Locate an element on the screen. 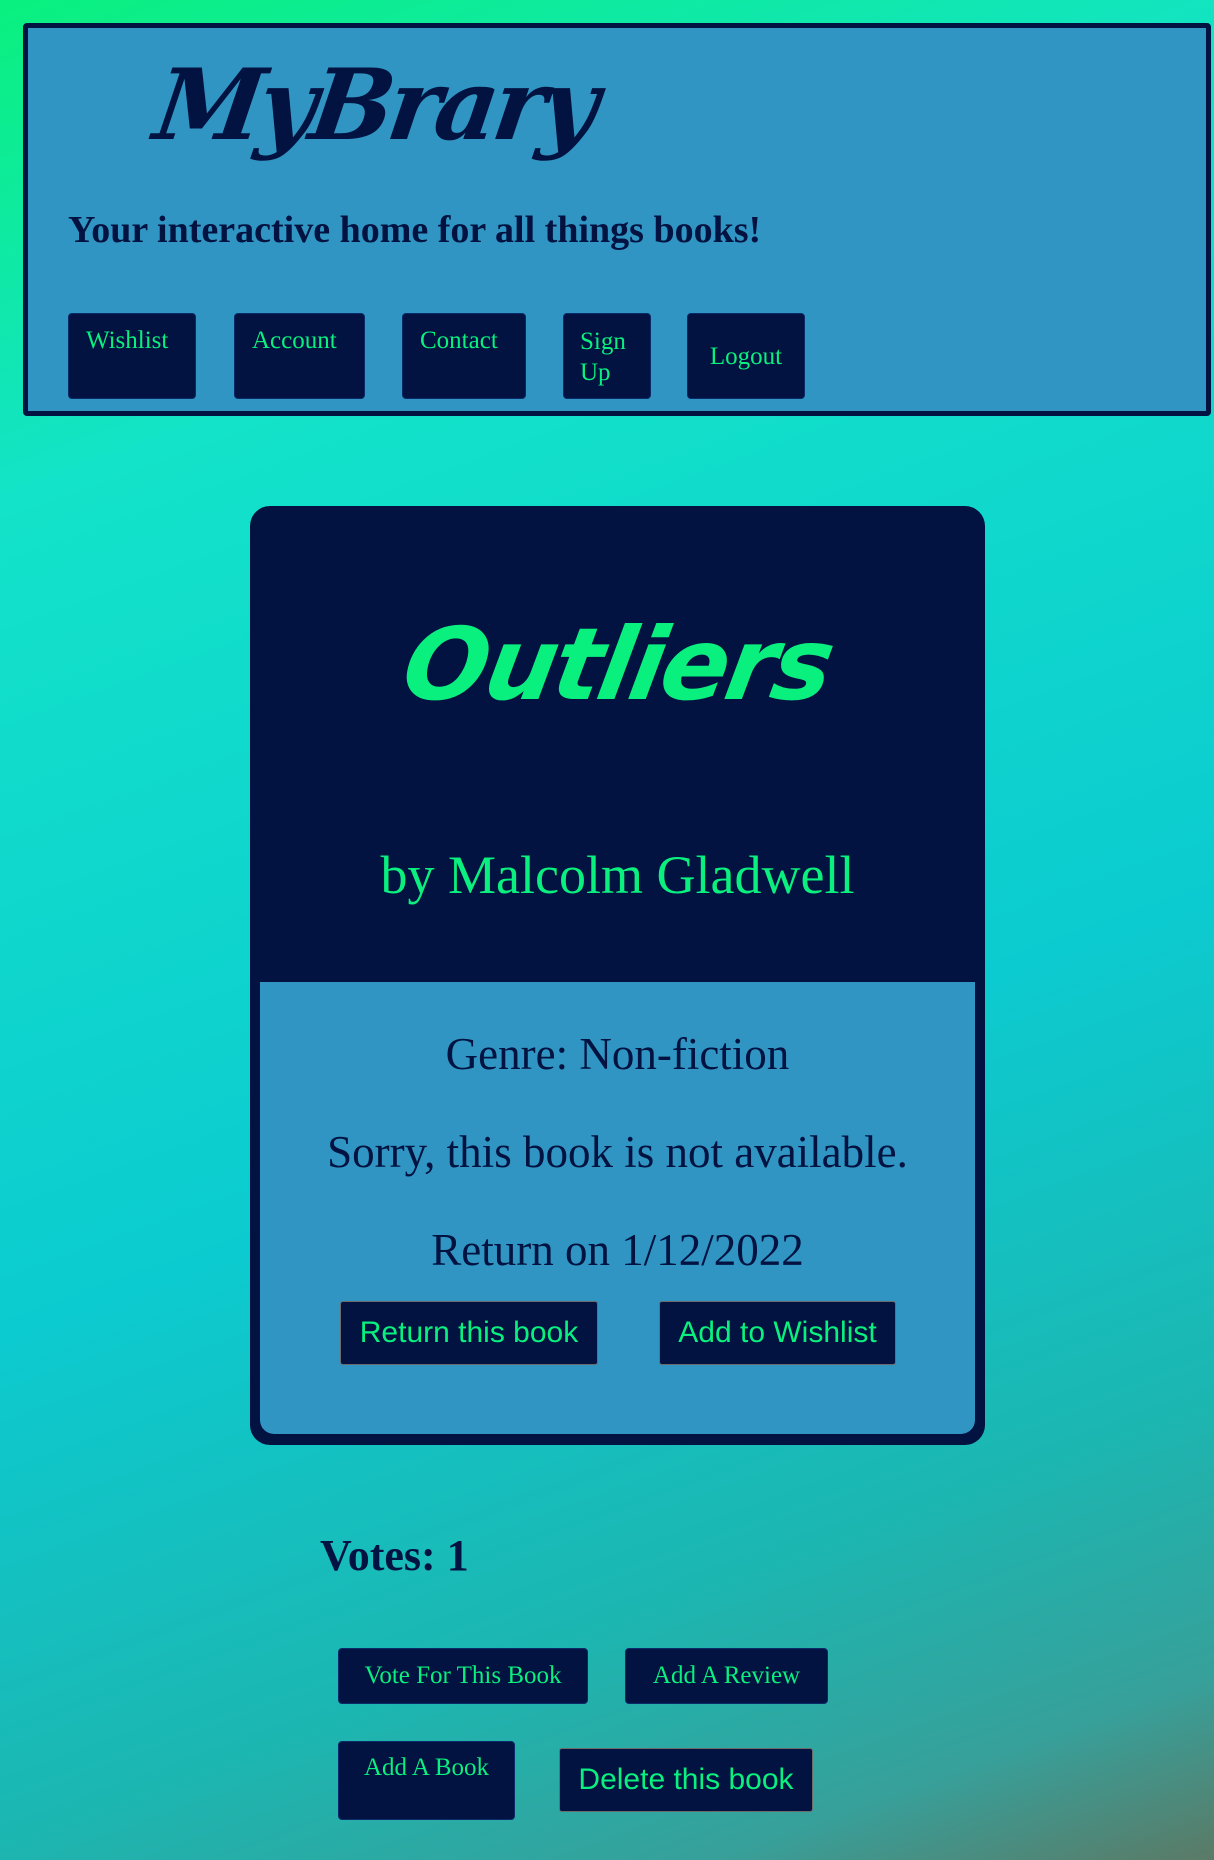 This screenshot has width=1214, height=1860. vote-count: Votes: 1 is located at coordinates (394, 1555).